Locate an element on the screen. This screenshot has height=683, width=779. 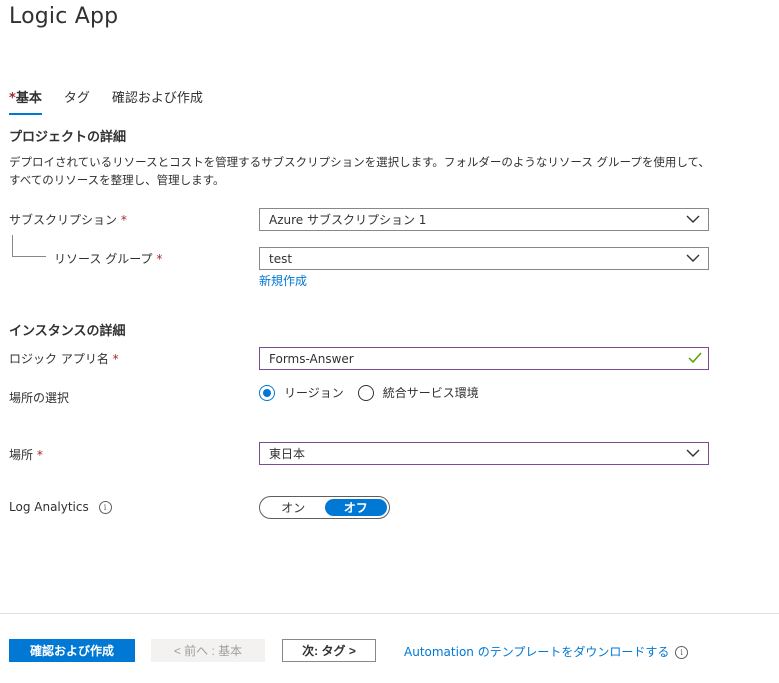
logic-app-name-value: Forms-Answer is located at coordinates (311, 358).